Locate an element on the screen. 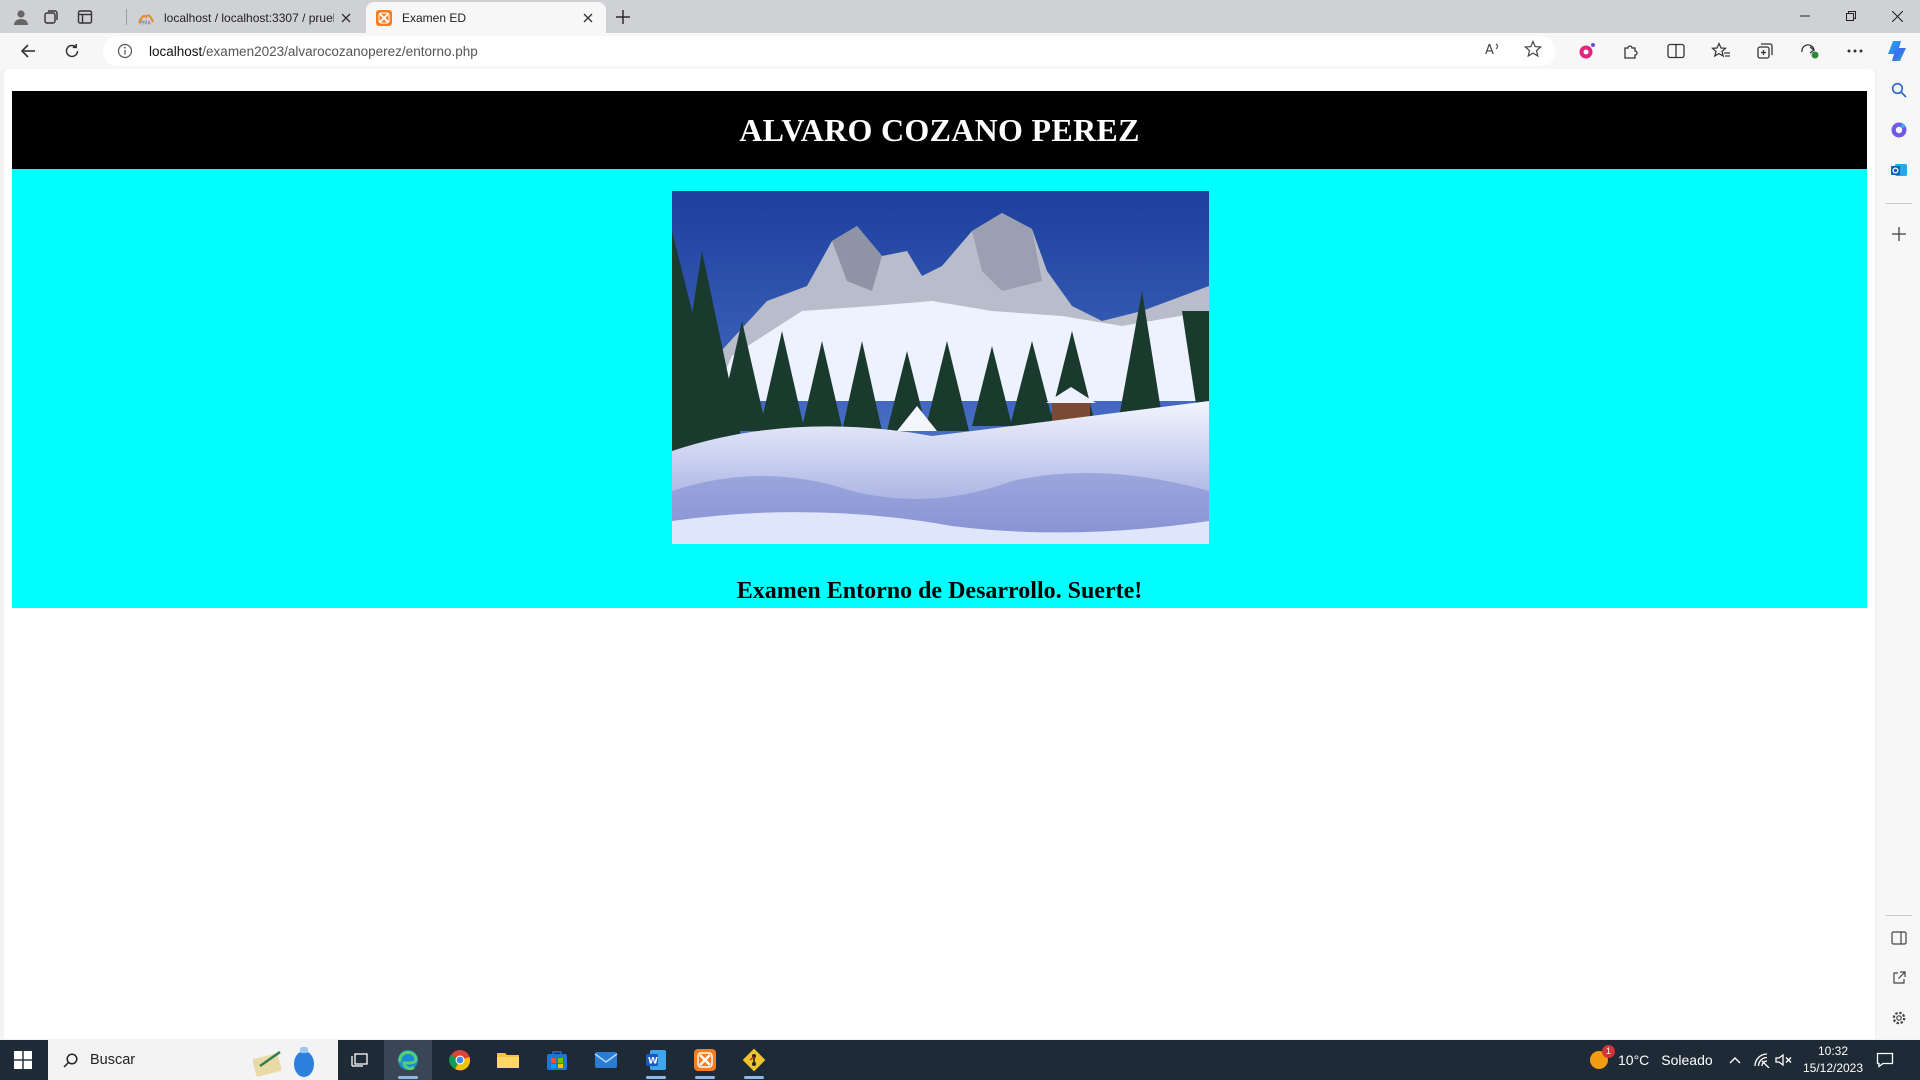  microsoft-store-icon is located at coordinates (557, 1060).